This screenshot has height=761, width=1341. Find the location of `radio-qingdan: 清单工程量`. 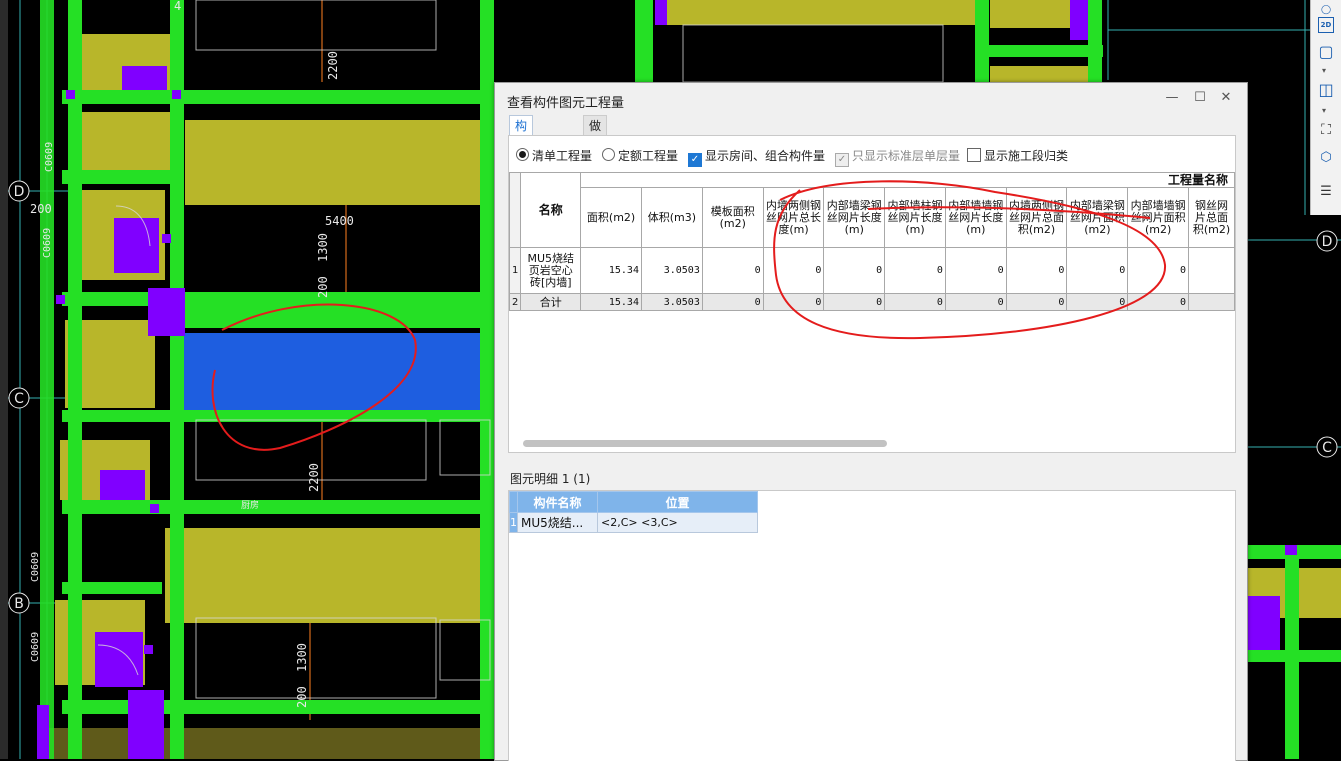

radio-qingdan: 清单工程量 is located at coordinates (554, 155).